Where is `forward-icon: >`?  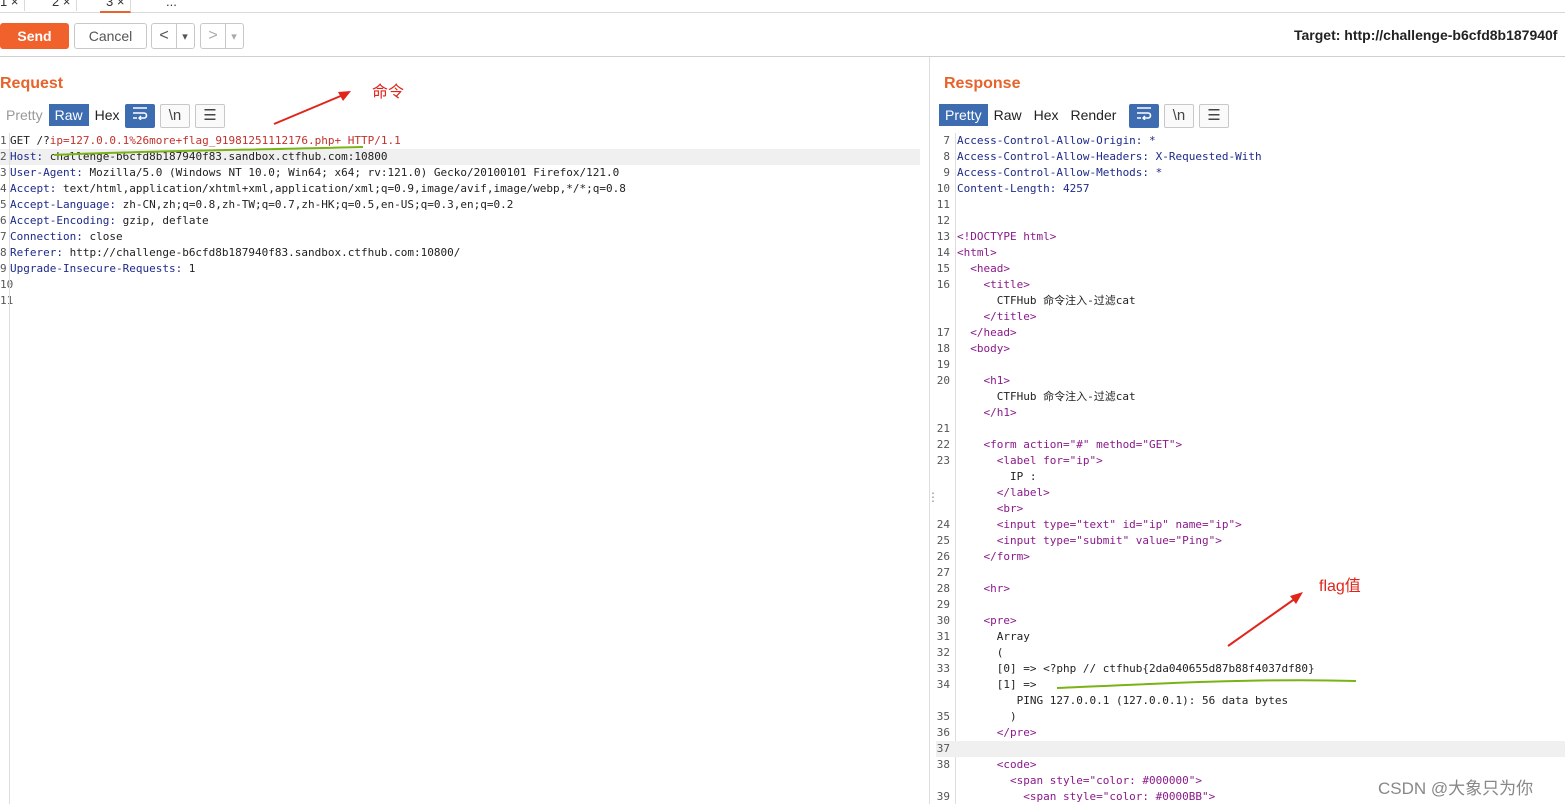
forward-icon: > is located at coordinates (213, 36).